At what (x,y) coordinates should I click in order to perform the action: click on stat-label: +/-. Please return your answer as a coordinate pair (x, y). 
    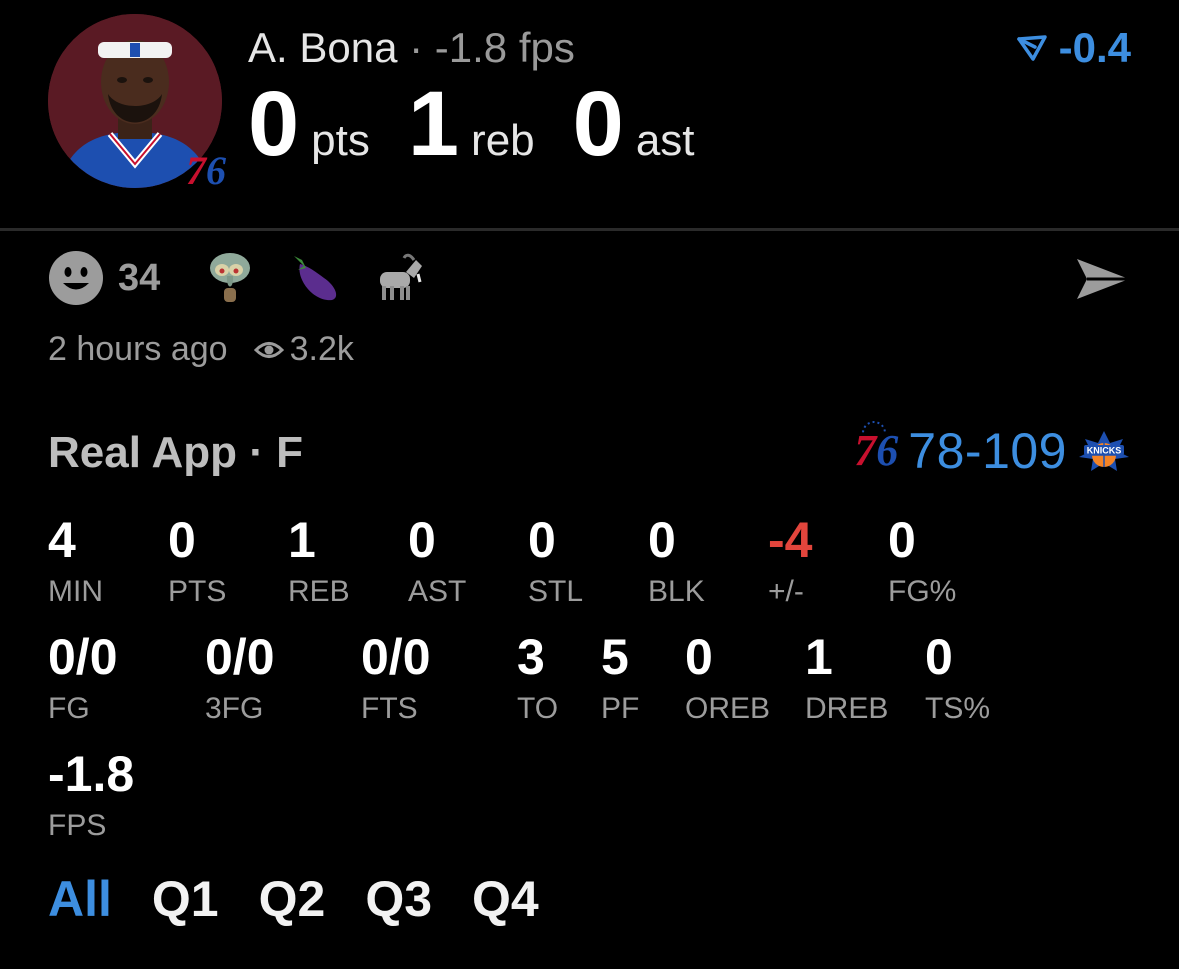
    Looking at the image, I should click on (786, 591).